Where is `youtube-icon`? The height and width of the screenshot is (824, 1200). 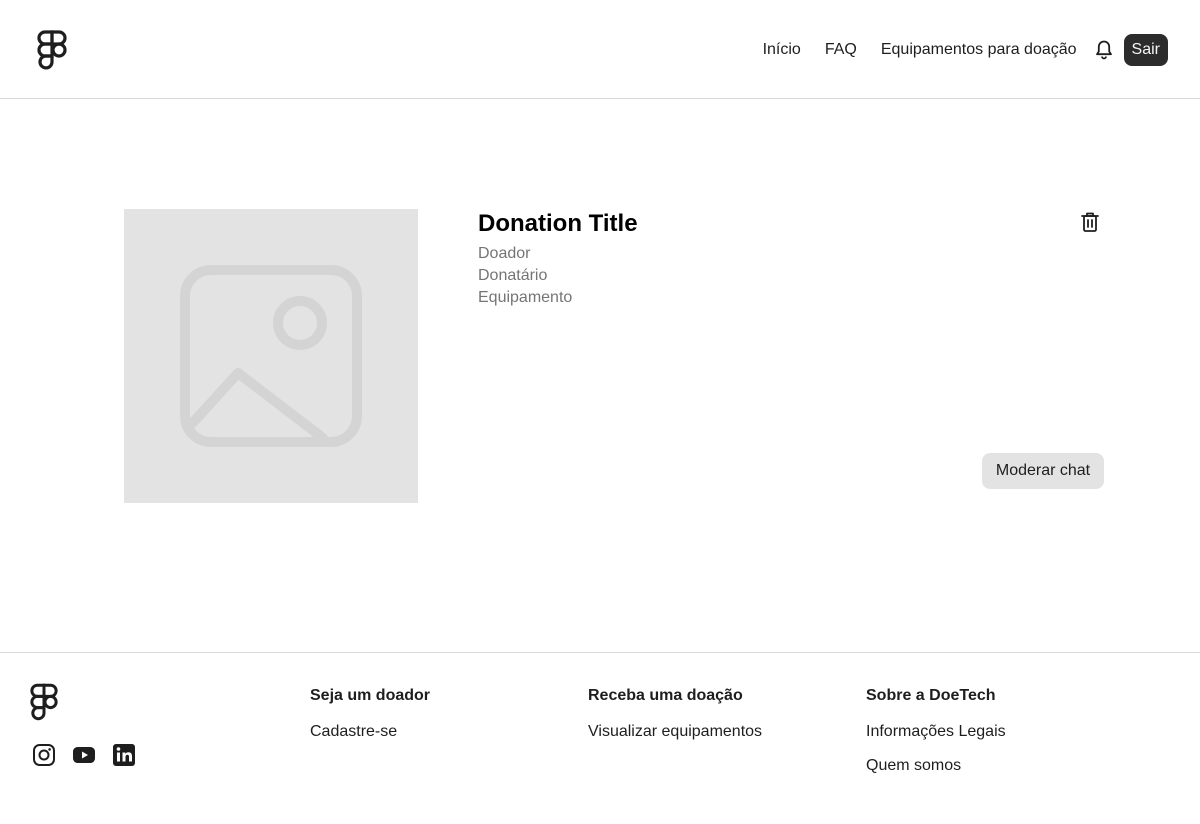
youtube-icon is located at coordinates (84, 755).